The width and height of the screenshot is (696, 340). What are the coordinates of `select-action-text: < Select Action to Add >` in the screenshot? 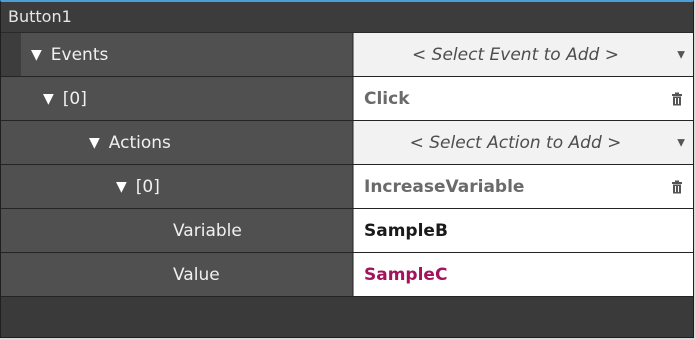 It's located at (515, 142).